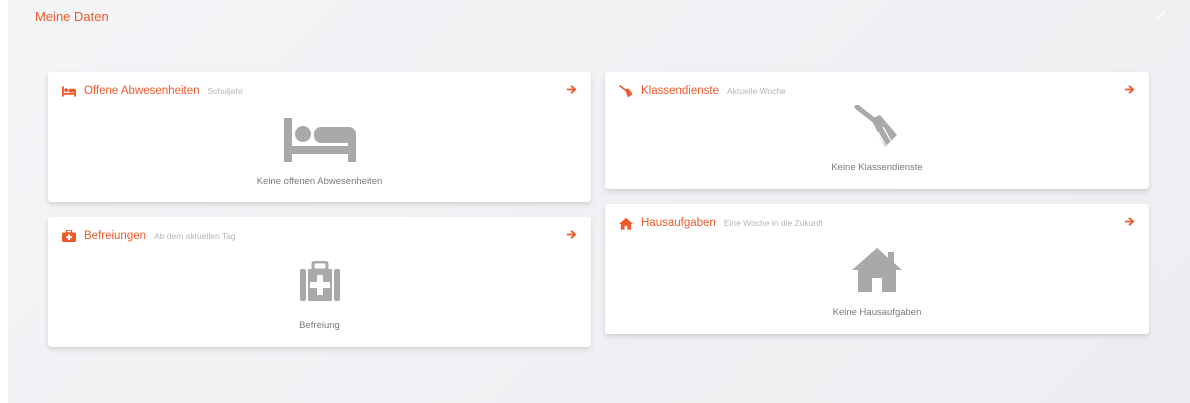 This screenshot has height=403, width=1190. I want to click on bed-large-icon, so click(319, 140).